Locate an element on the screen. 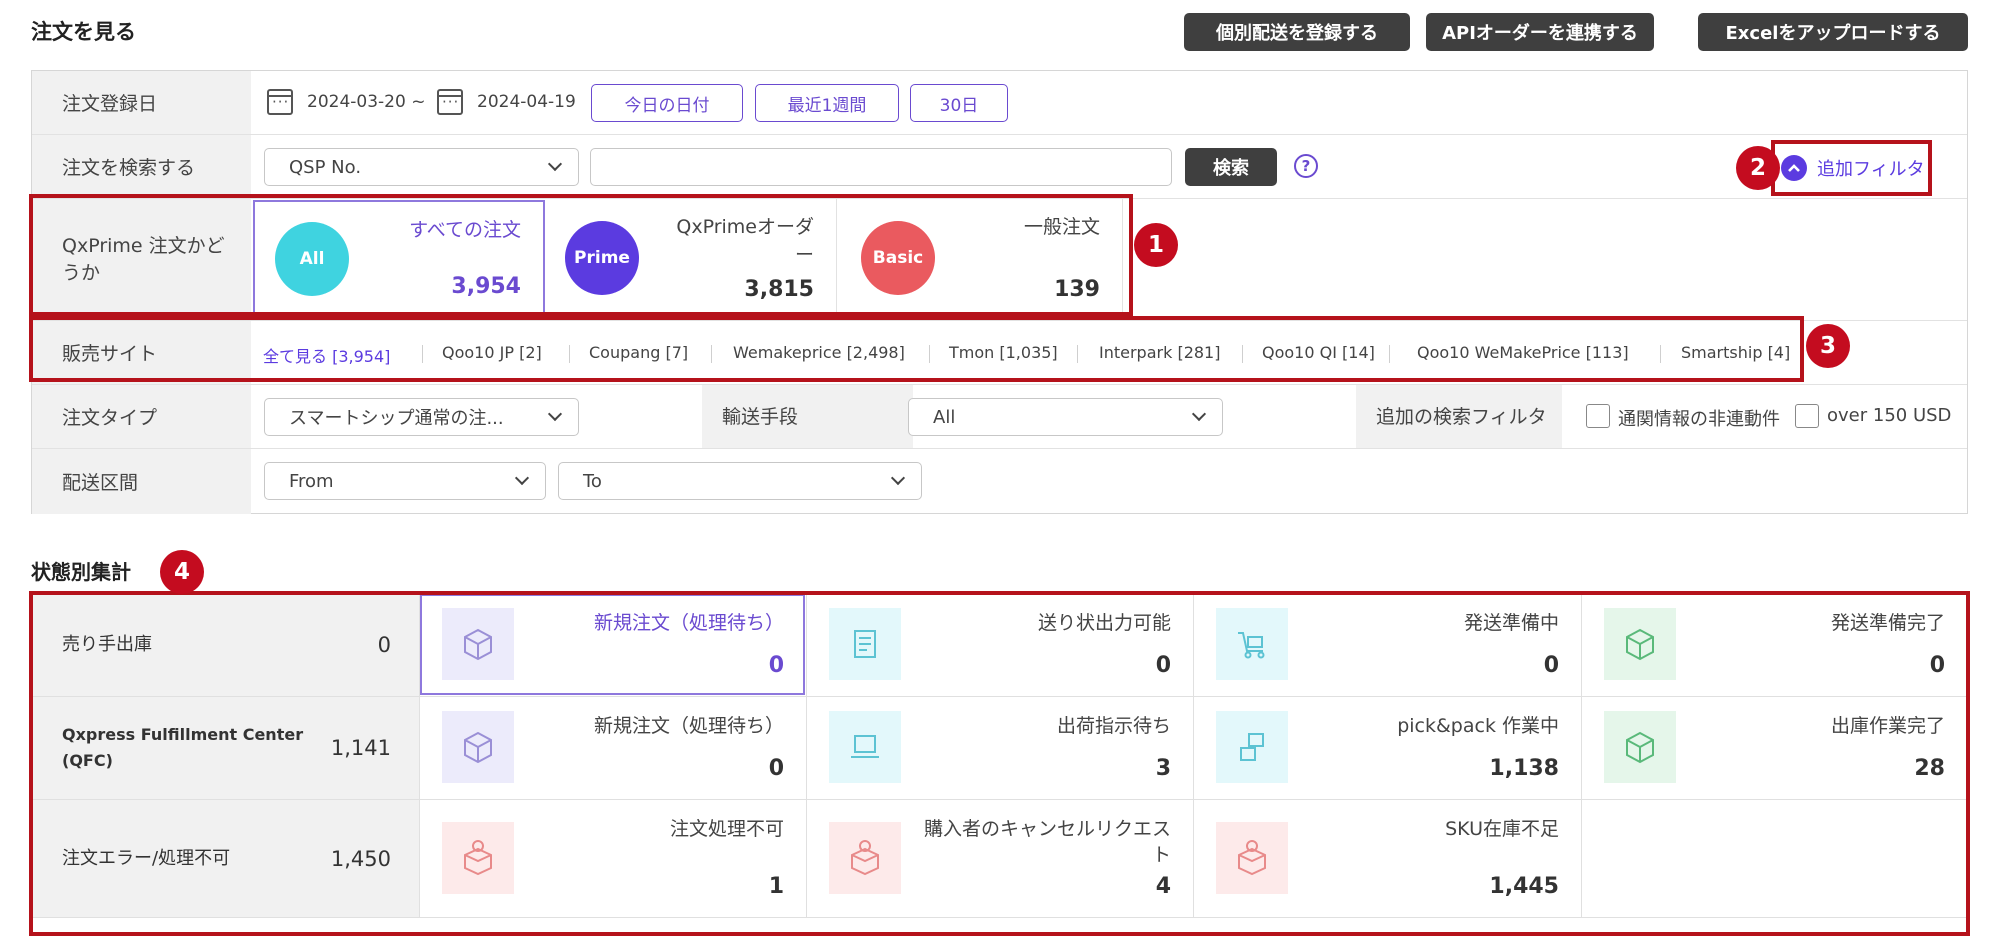 The width and height of the screenshot is (2000, 943). basic-orders-label: 一般注文 is located at coordinates (1061, 227).